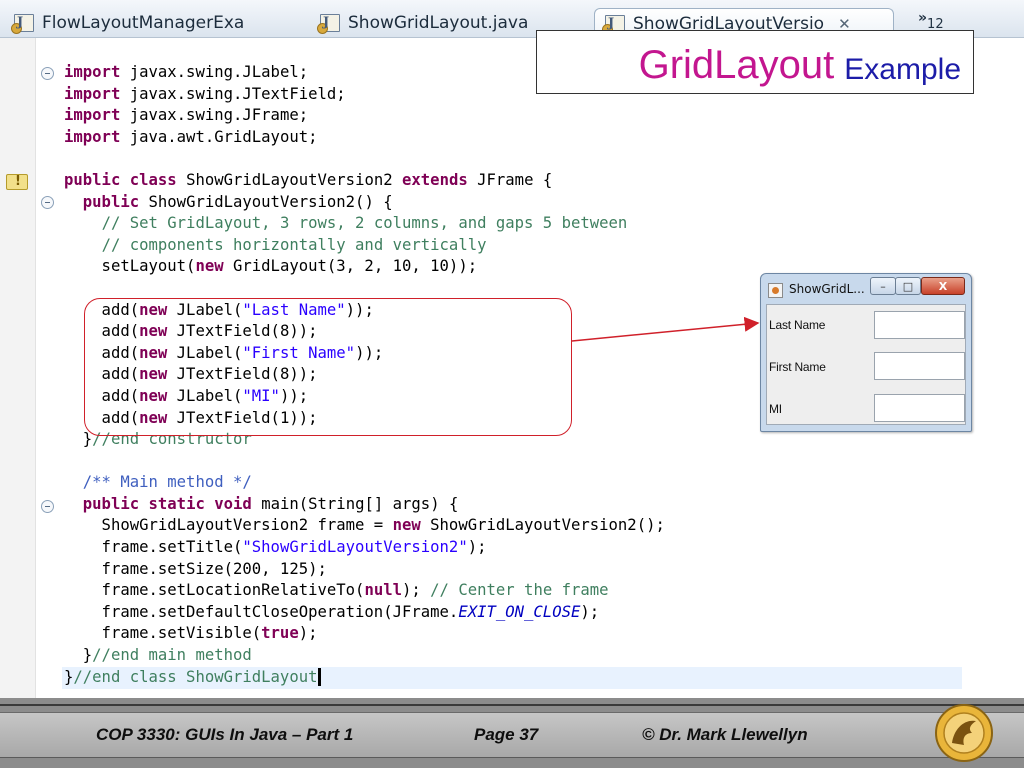 This screenshot has width=1024, height=768. I want to click on code-line: /** Main method */, so click(167, 482).